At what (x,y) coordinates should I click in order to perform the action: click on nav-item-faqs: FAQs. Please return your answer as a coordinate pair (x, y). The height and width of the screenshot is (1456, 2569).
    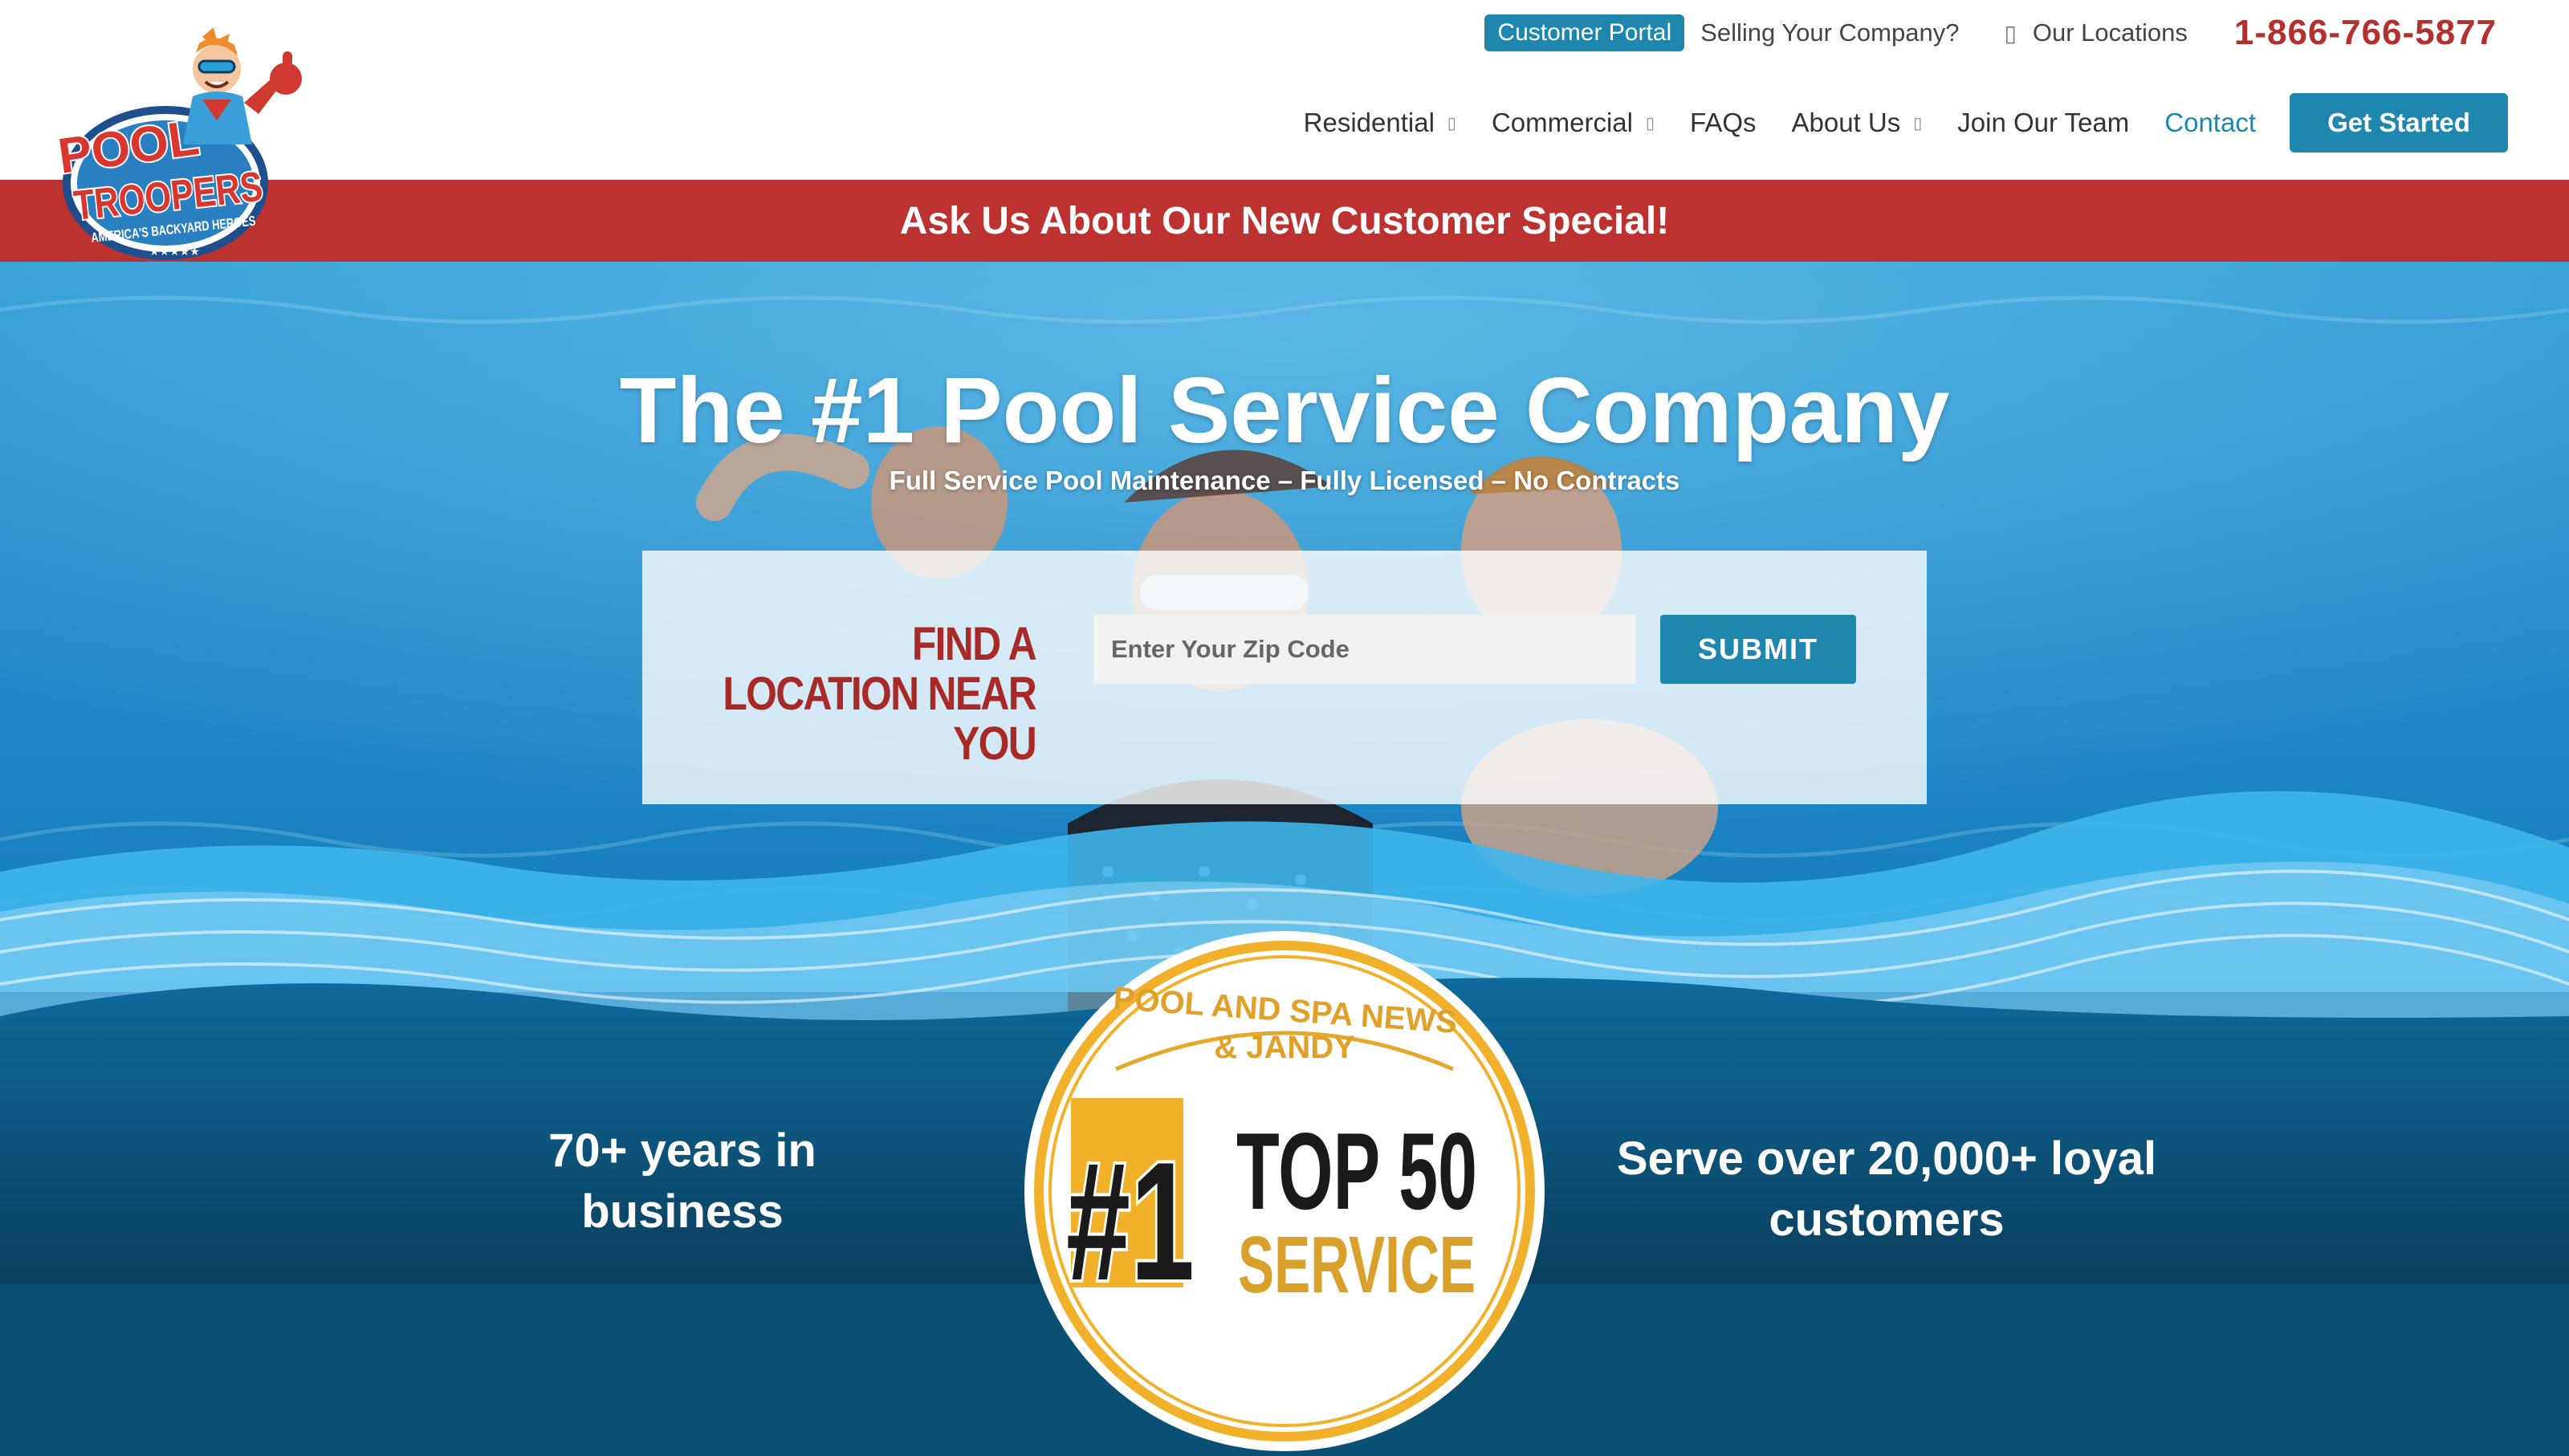
    Looking at the image, I should click on (1724, 123).